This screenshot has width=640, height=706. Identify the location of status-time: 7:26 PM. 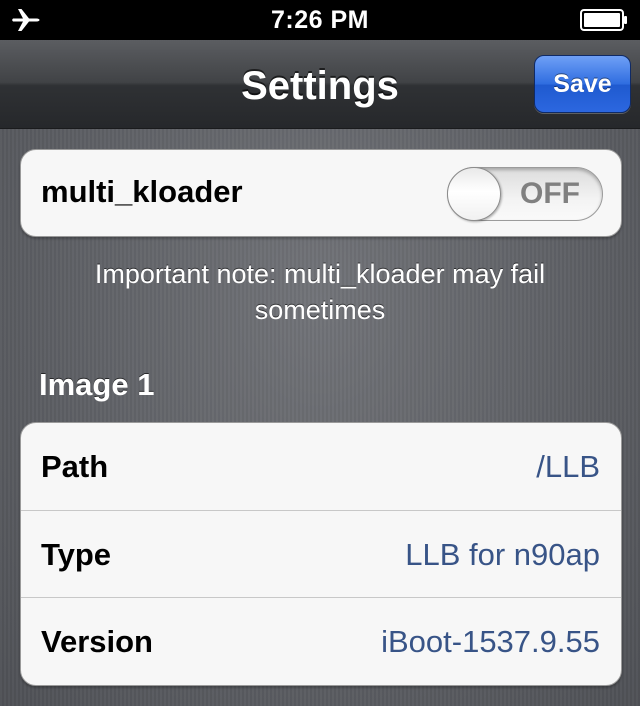
(320, 20).